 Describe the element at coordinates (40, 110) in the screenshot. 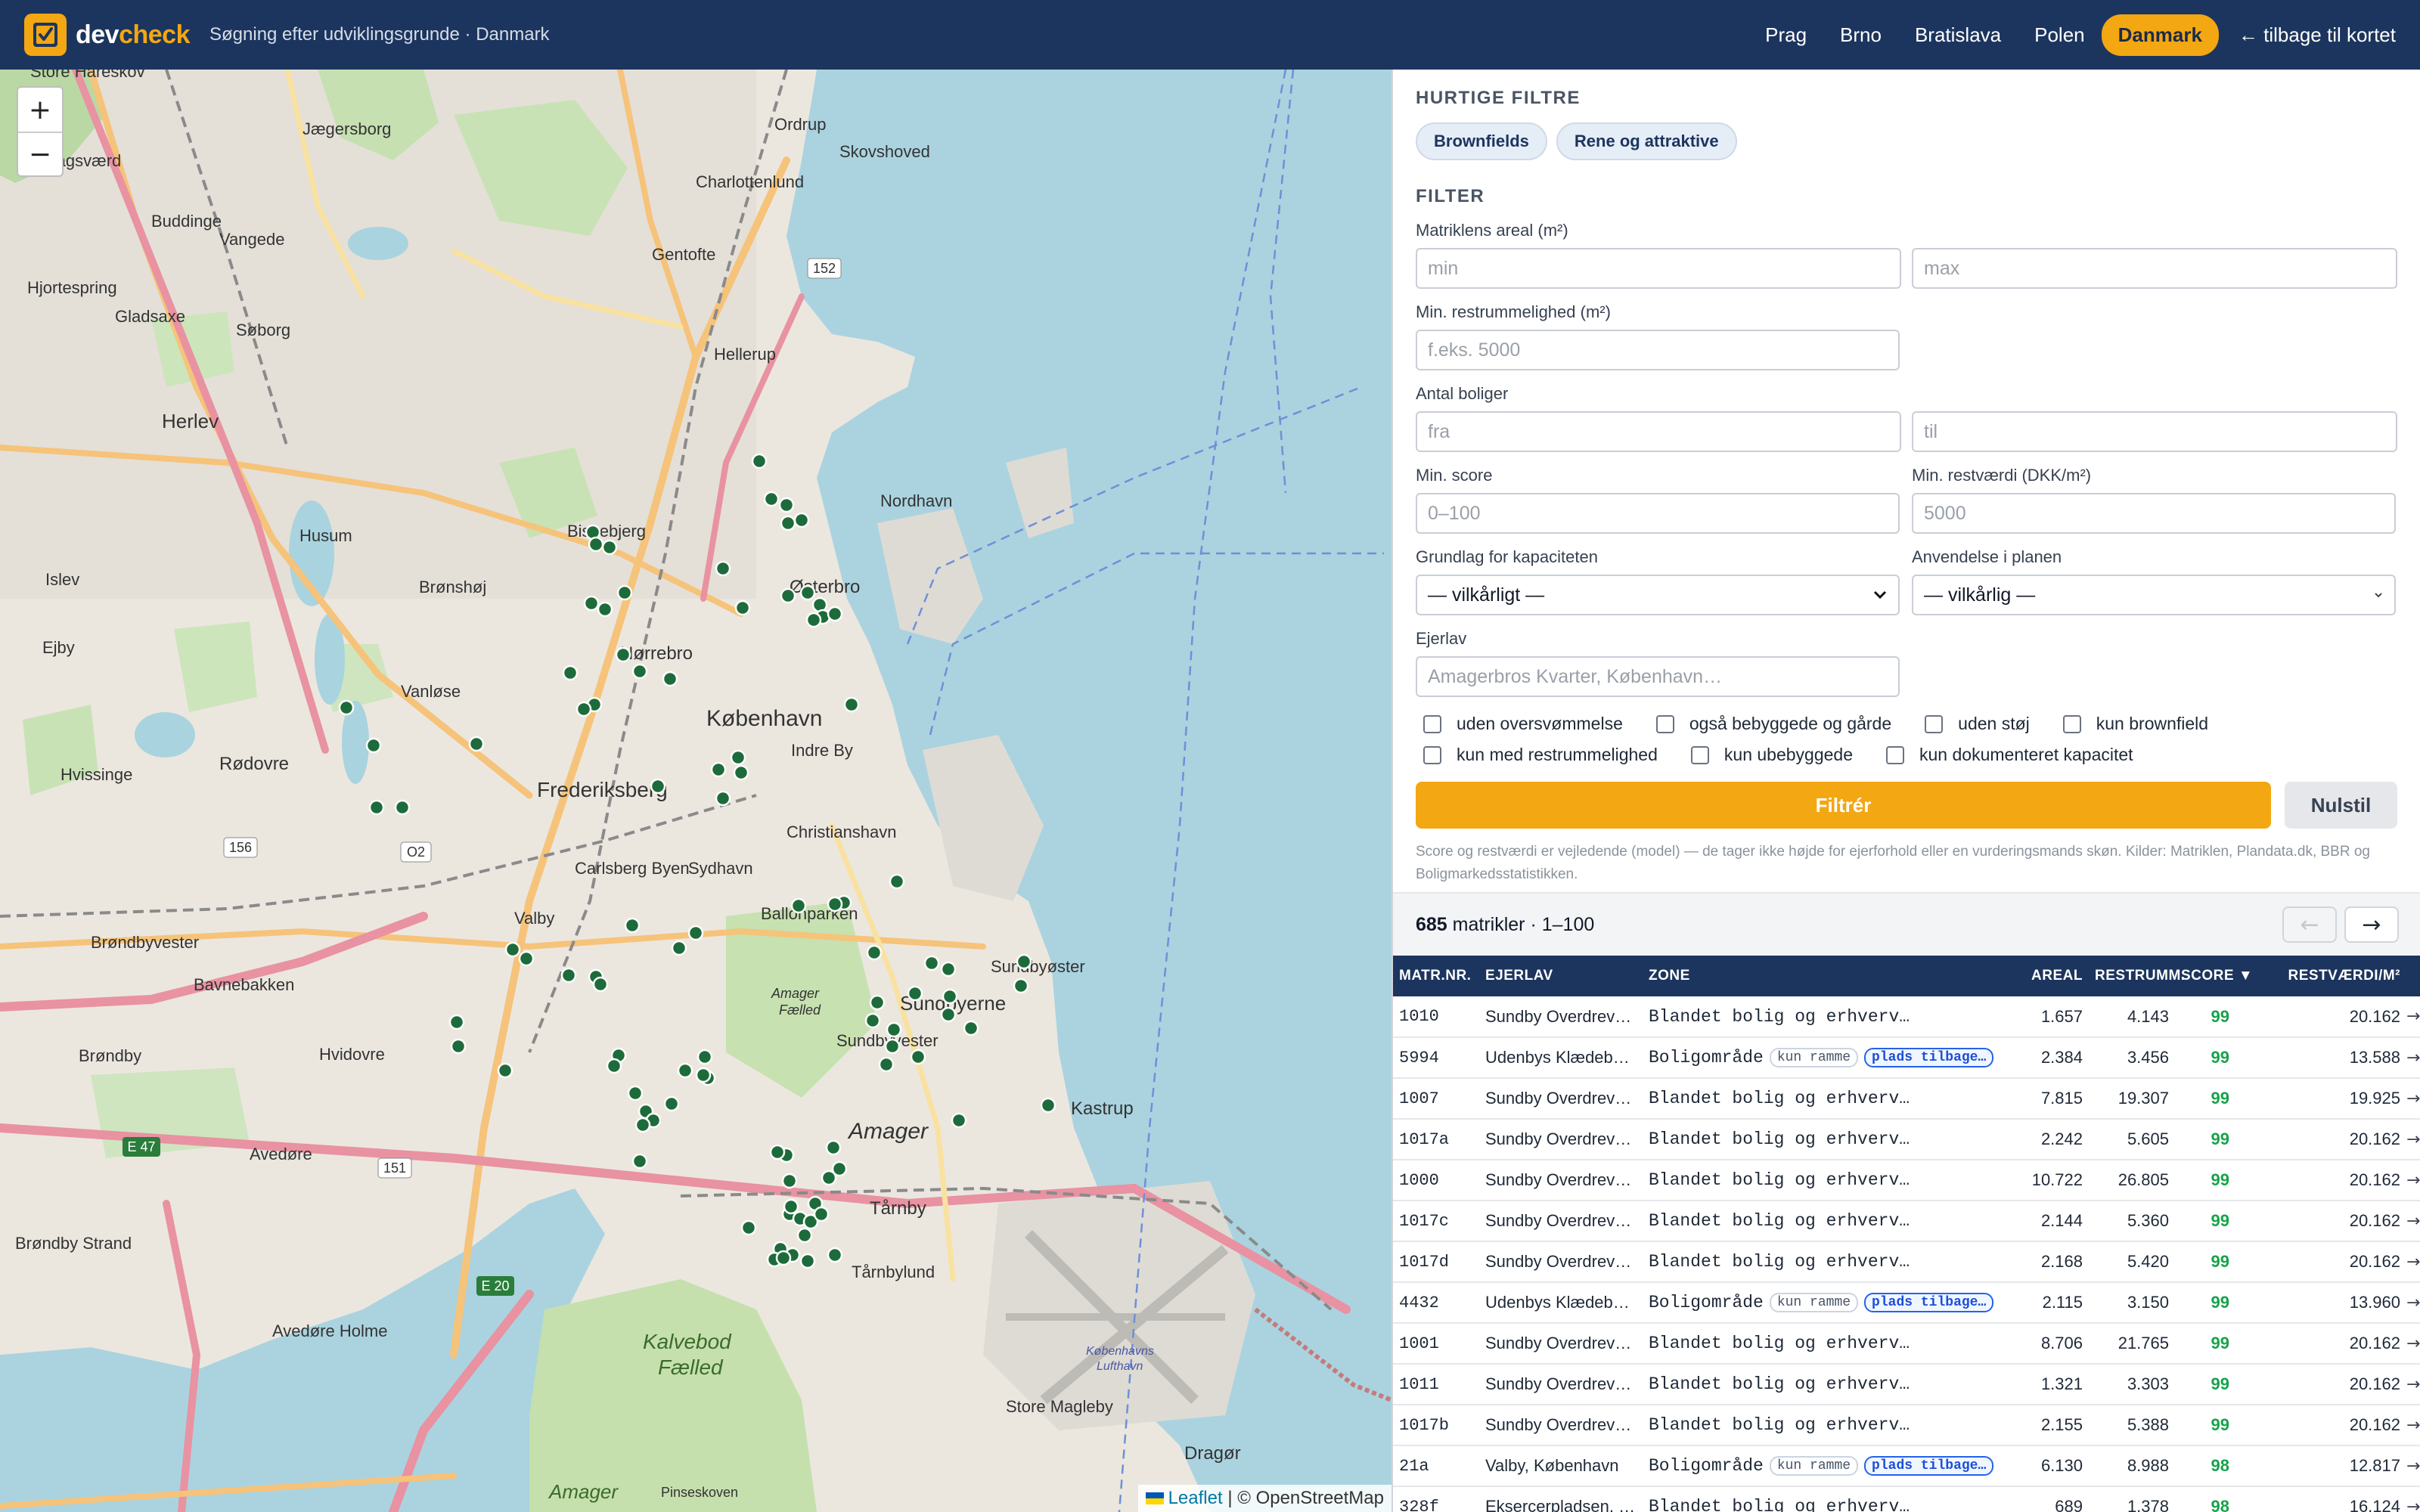

I see `zoom-in-button: +` at that location.